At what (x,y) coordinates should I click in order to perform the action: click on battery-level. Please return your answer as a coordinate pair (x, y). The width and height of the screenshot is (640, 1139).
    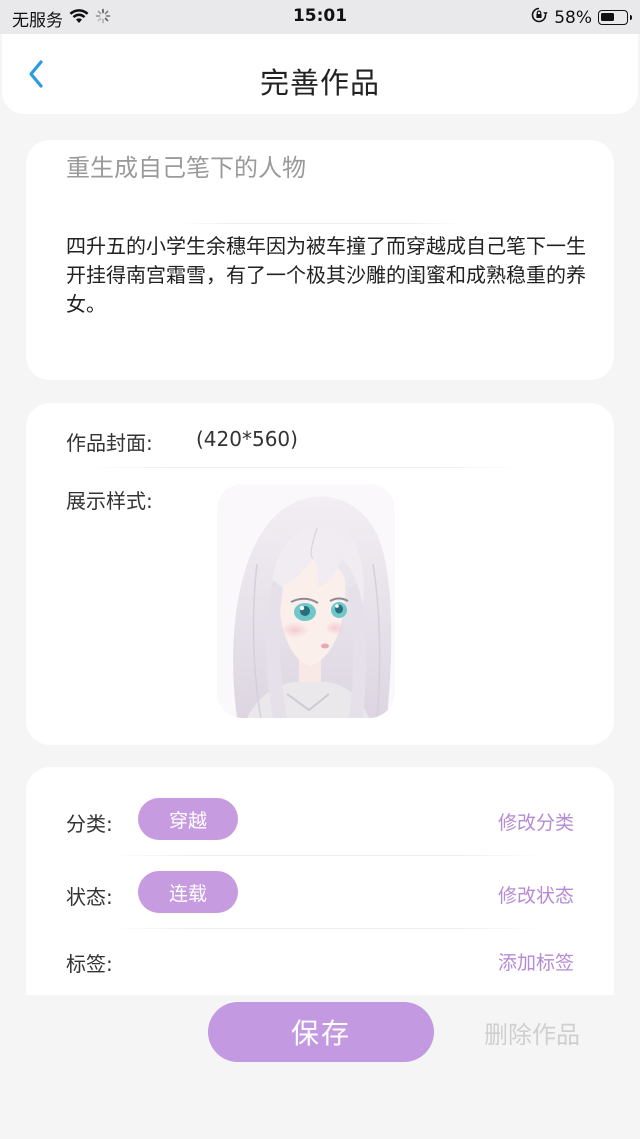
    Looking at the image, I should click on (607, 17).